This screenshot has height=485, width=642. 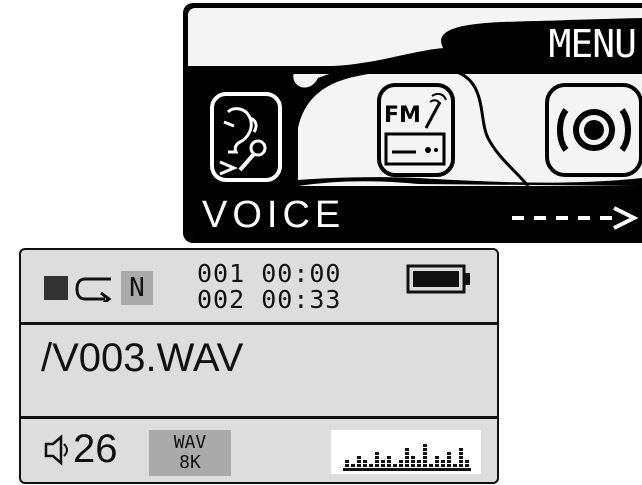 What do you see at coordinates (246, 137) in the screenshot?
I see `voice-recorder-icon` at bounding box center [246, 137].